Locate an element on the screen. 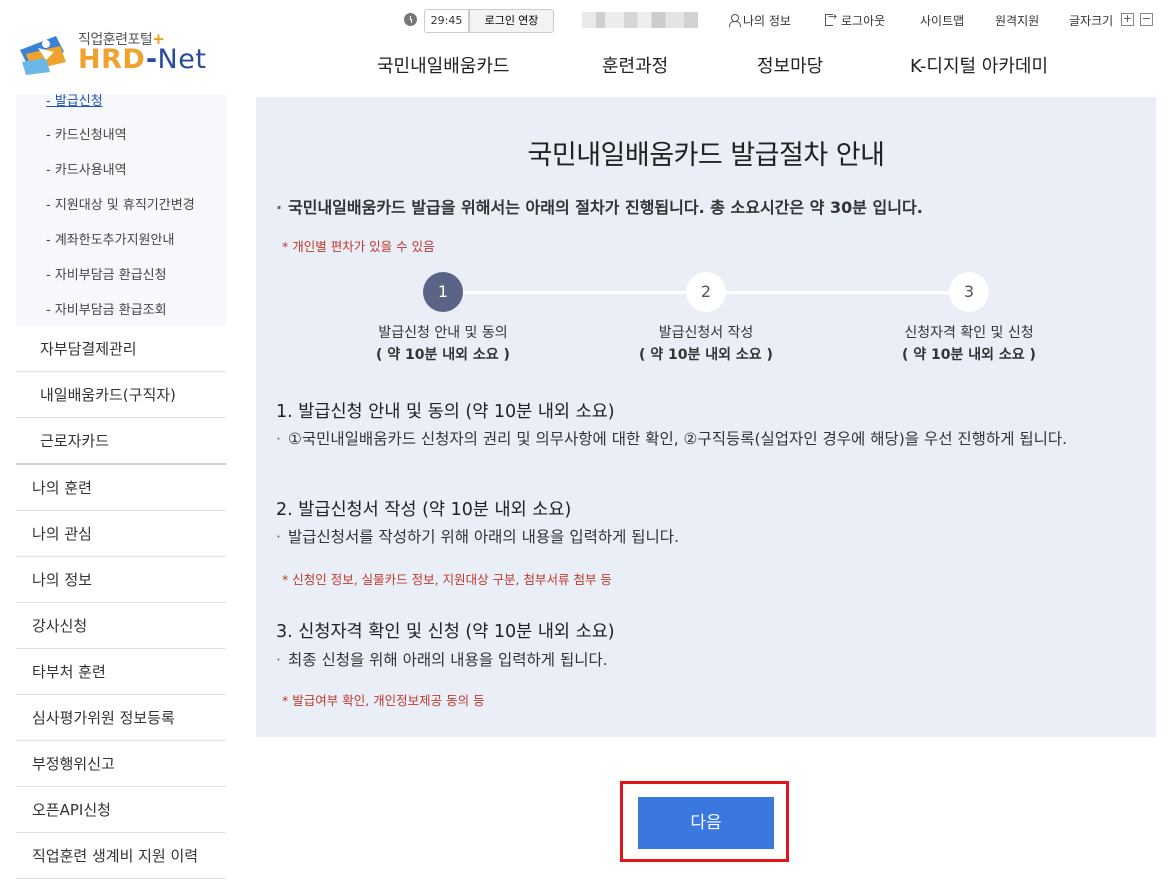 This screenshot has height=887, width=1168. gnb-info: 정보마당 is located at coordinates (790, 65).